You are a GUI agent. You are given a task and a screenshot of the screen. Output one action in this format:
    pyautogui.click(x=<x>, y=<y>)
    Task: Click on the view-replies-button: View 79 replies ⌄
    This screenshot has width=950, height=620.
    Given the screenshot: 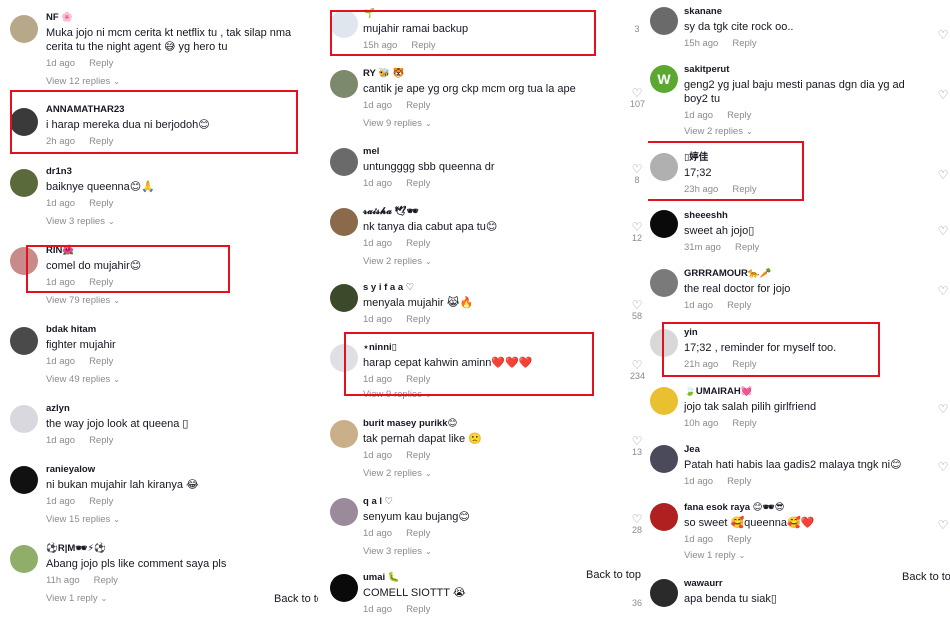 What is the action you would take?
    pyautogui.click(x=172, y=301)
    